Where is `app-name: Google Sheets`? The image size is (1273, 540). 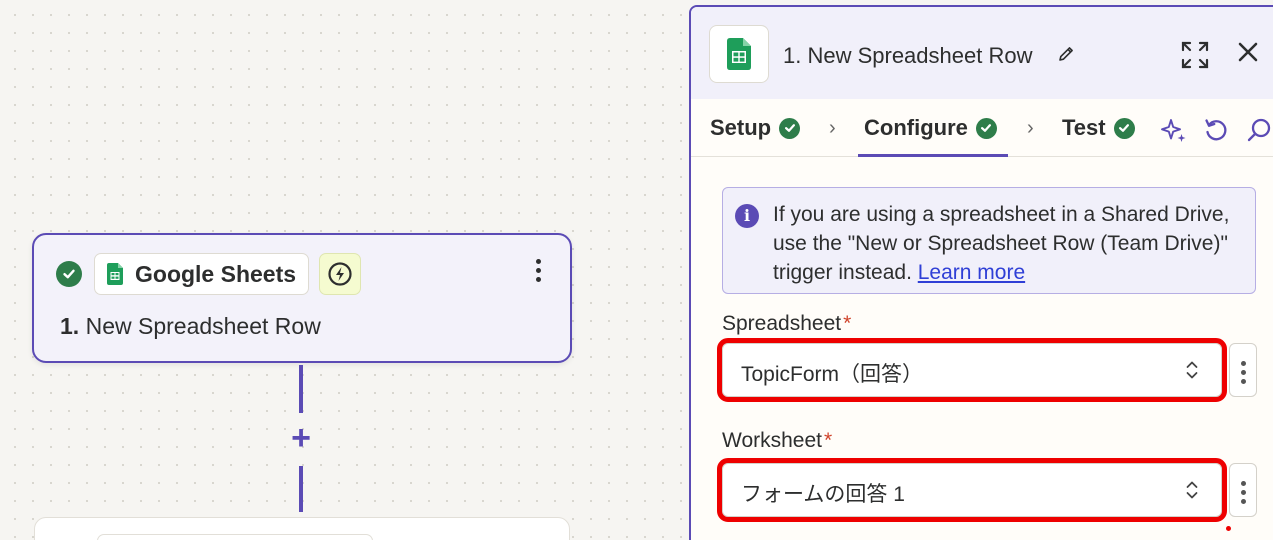 app-name: Google Sheets is located at coordinates (216, 273).